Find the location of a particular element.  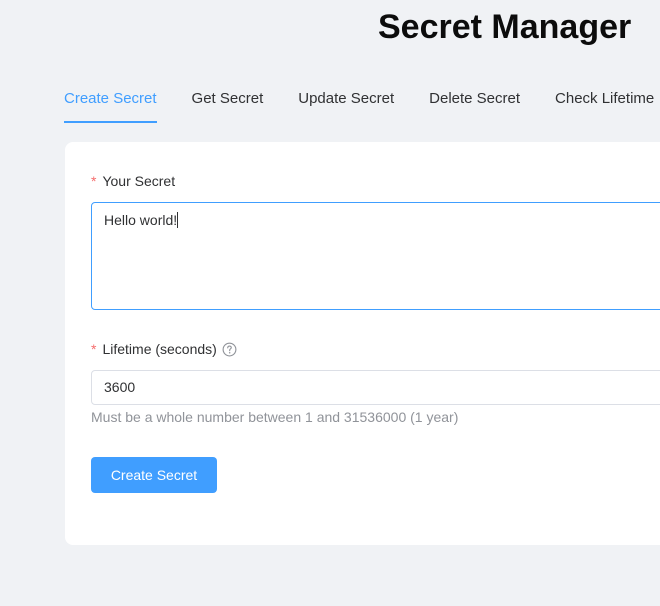

text-caret is located at coordinates (178, 220).